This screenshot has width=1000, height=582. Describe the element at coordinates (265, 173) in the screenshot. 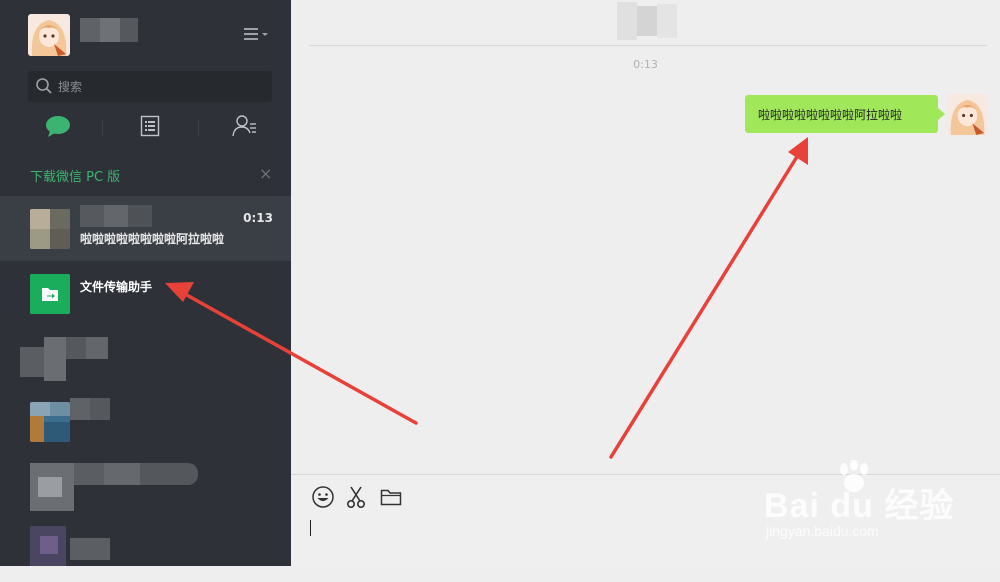

I see `close-icon: ×` at that location.